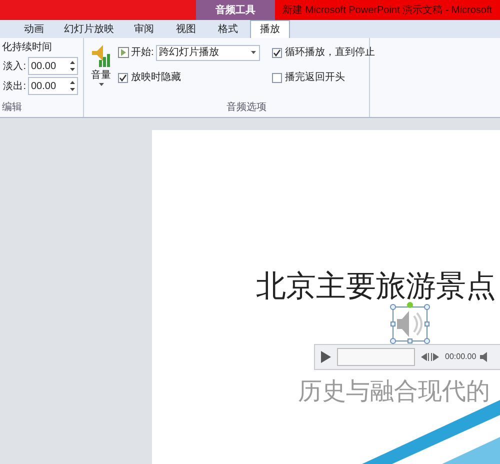 The width and height of the screenshot is (500, 464). Describe the element at coordinates (460, 357) in the screenshot. I see `time-readout: 00:00.00` at that location.